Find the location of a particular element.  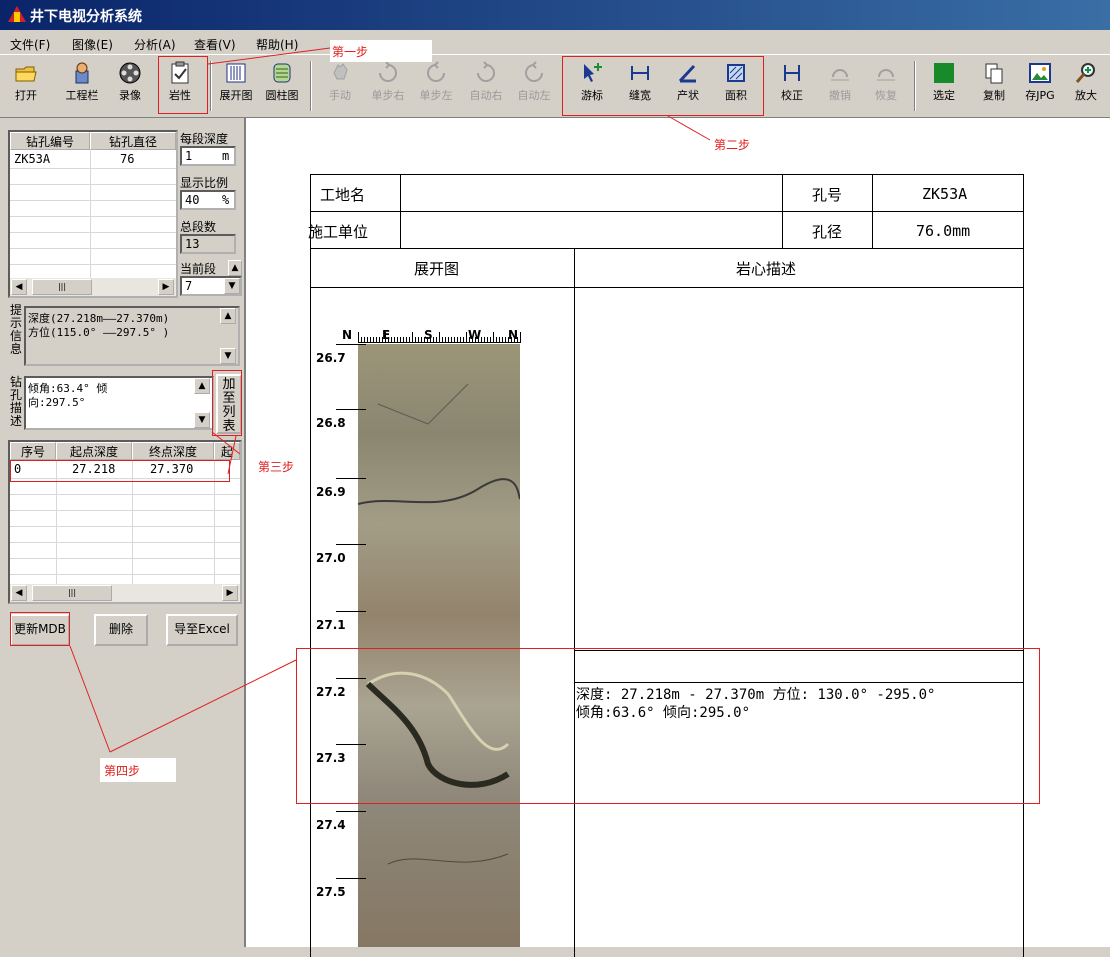

step3-note: 第三步 is located at coordinates (276, 467).